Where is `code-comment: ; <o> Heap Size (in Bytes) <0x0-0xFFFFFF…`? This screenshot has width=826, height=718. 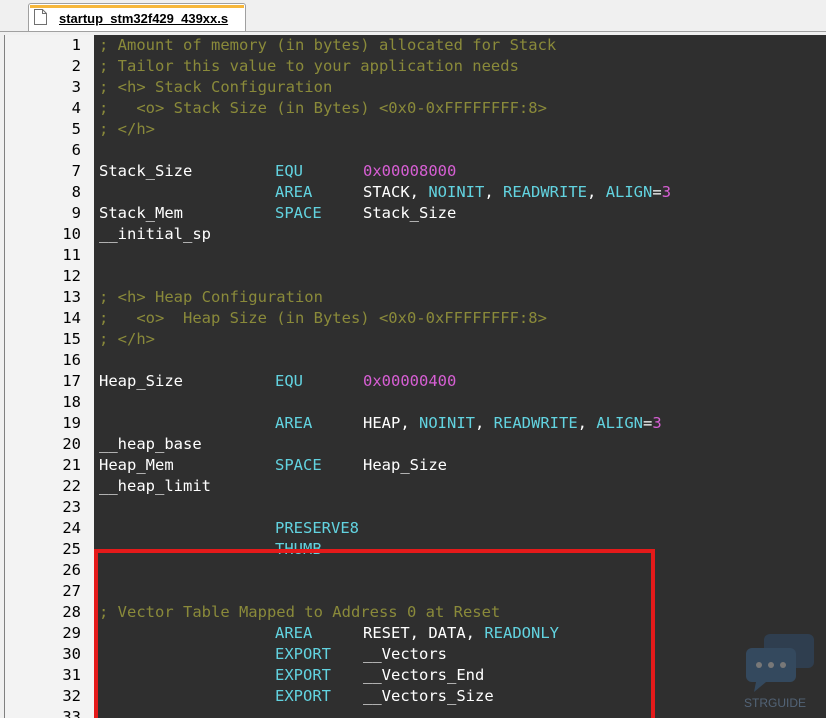
code-comment: ; <o> Heap Size (in Bytes) <0x0-0xFFFFFF… is located at coordinates (323, 318).